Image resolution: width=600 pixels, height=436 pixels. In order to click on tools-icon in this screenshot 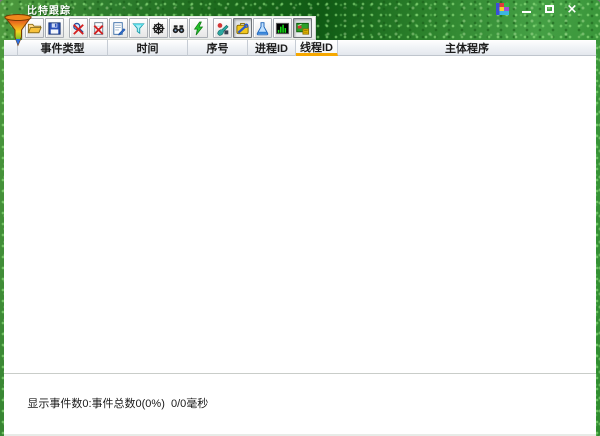, I will do `click(223, 29)`.